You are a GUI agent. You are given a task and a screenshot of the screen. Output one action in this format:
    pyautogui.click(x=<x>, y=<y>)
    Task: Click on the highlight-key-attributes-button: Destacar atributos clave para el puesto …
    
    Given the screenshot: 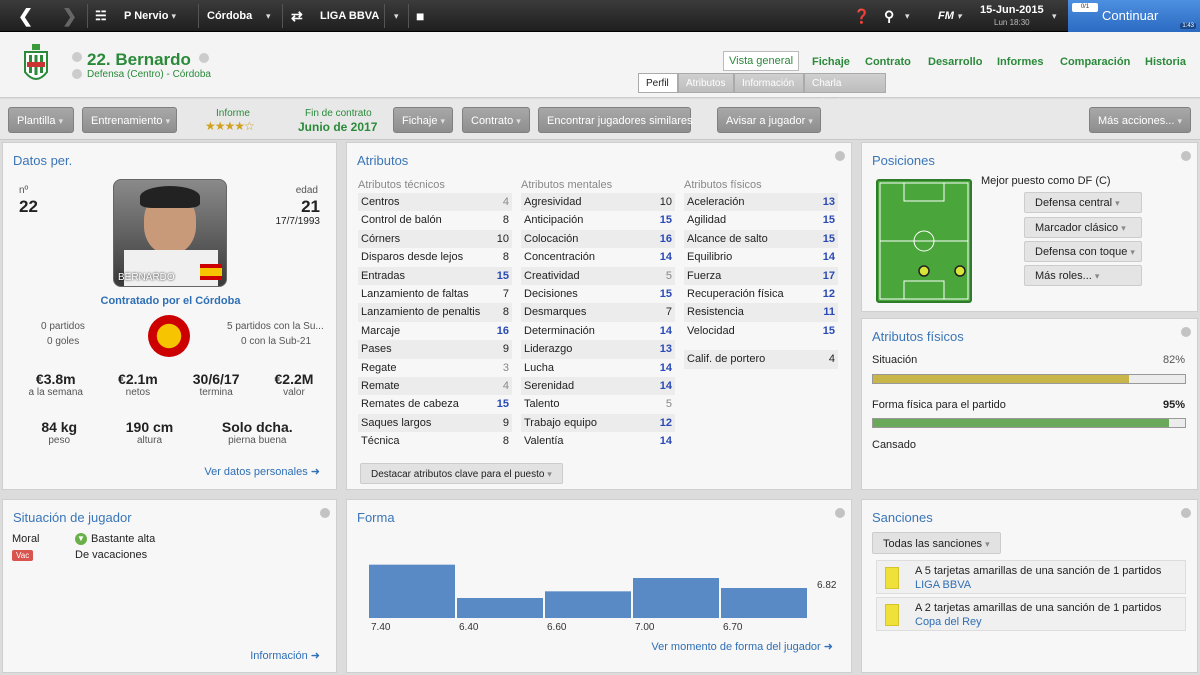 What is the action you would take?
    pyautogui.click(x=461, y=473)
    